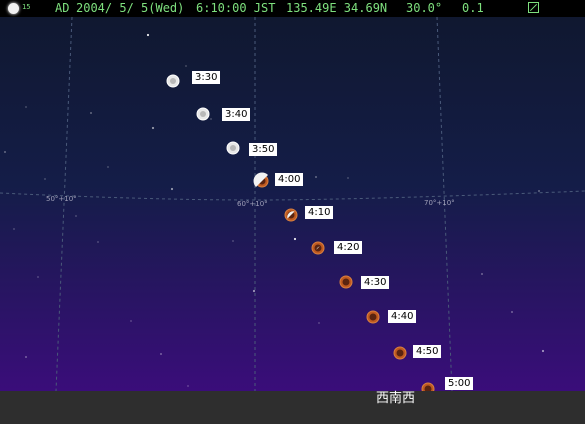 The image size is (585, 424). Describe the element at coordinates (62, 8) in the screenshot. I see `era-label: AD` at that location.